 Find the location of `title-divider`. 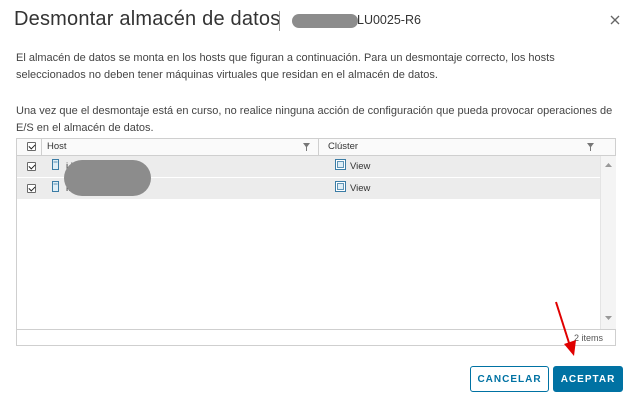

title-divider is located at coordinates (279, 21).